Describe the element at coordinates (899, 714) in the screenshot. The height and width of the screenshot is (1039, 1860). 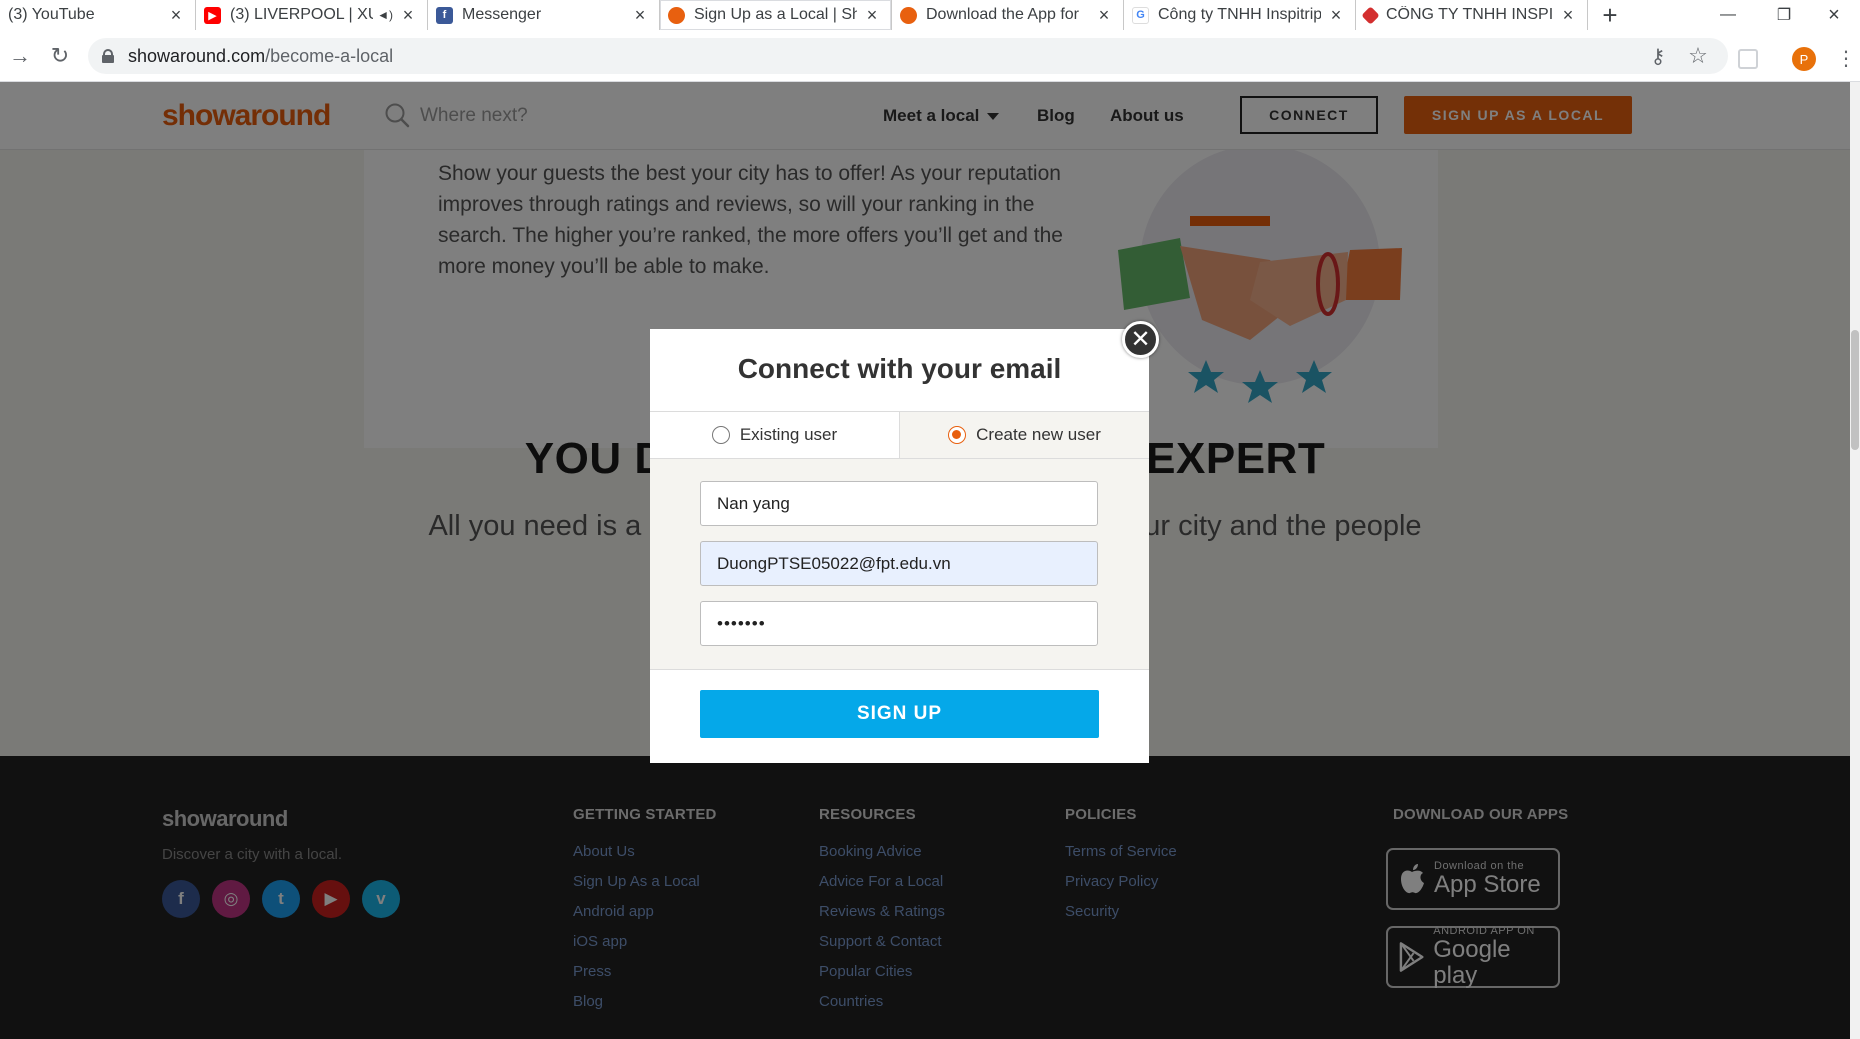
I see `sign-up-button: SIGN UP` at that location.